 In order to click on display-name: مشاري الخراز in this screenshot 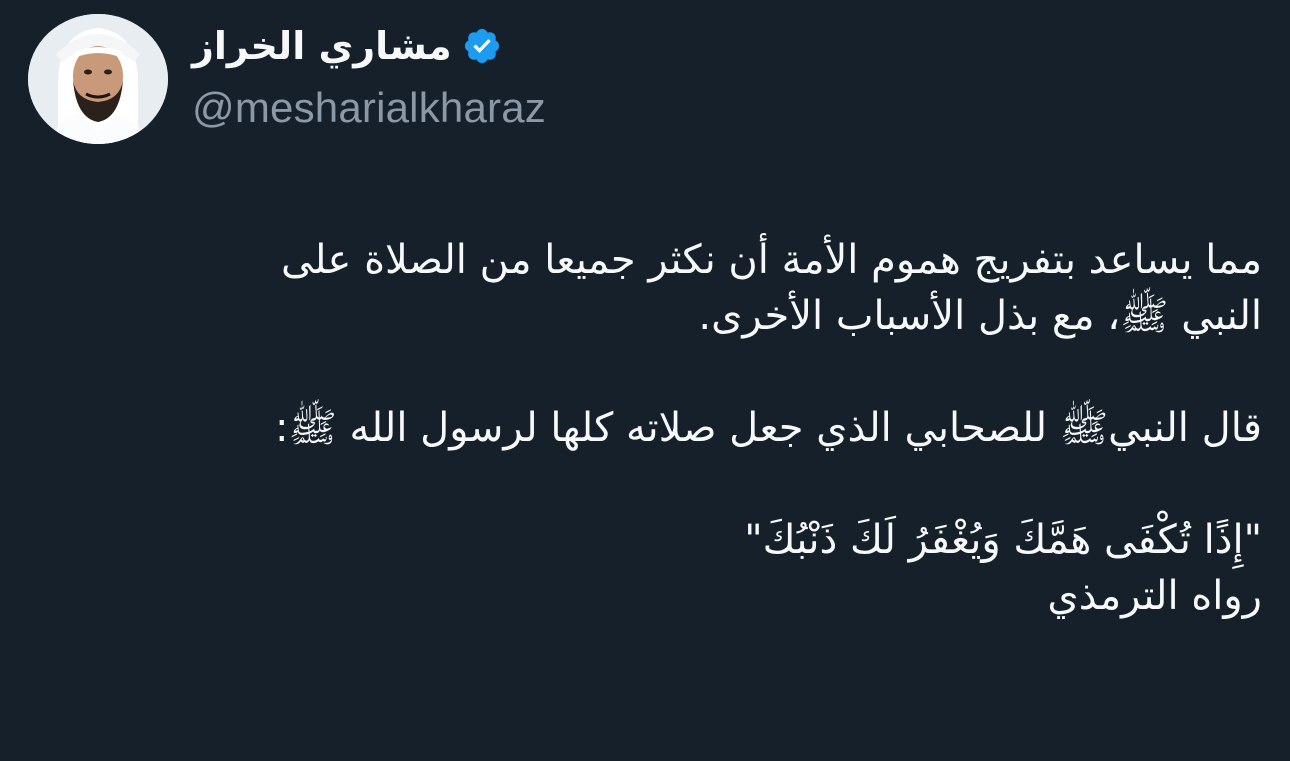, I will do `click(322, 46)`.